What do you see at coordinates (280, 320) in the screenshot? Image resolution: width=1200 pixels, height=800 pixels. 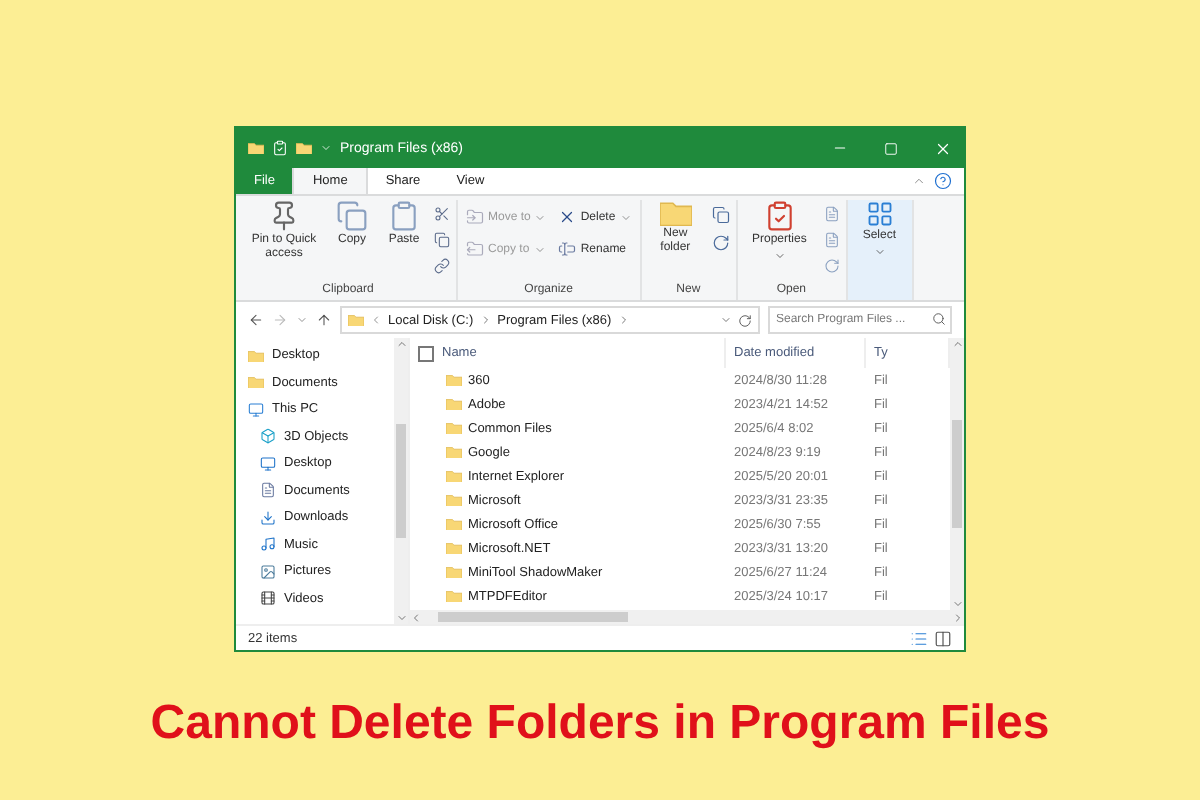 I see `forward-arrow-icon` at bounding box center [280, 320].